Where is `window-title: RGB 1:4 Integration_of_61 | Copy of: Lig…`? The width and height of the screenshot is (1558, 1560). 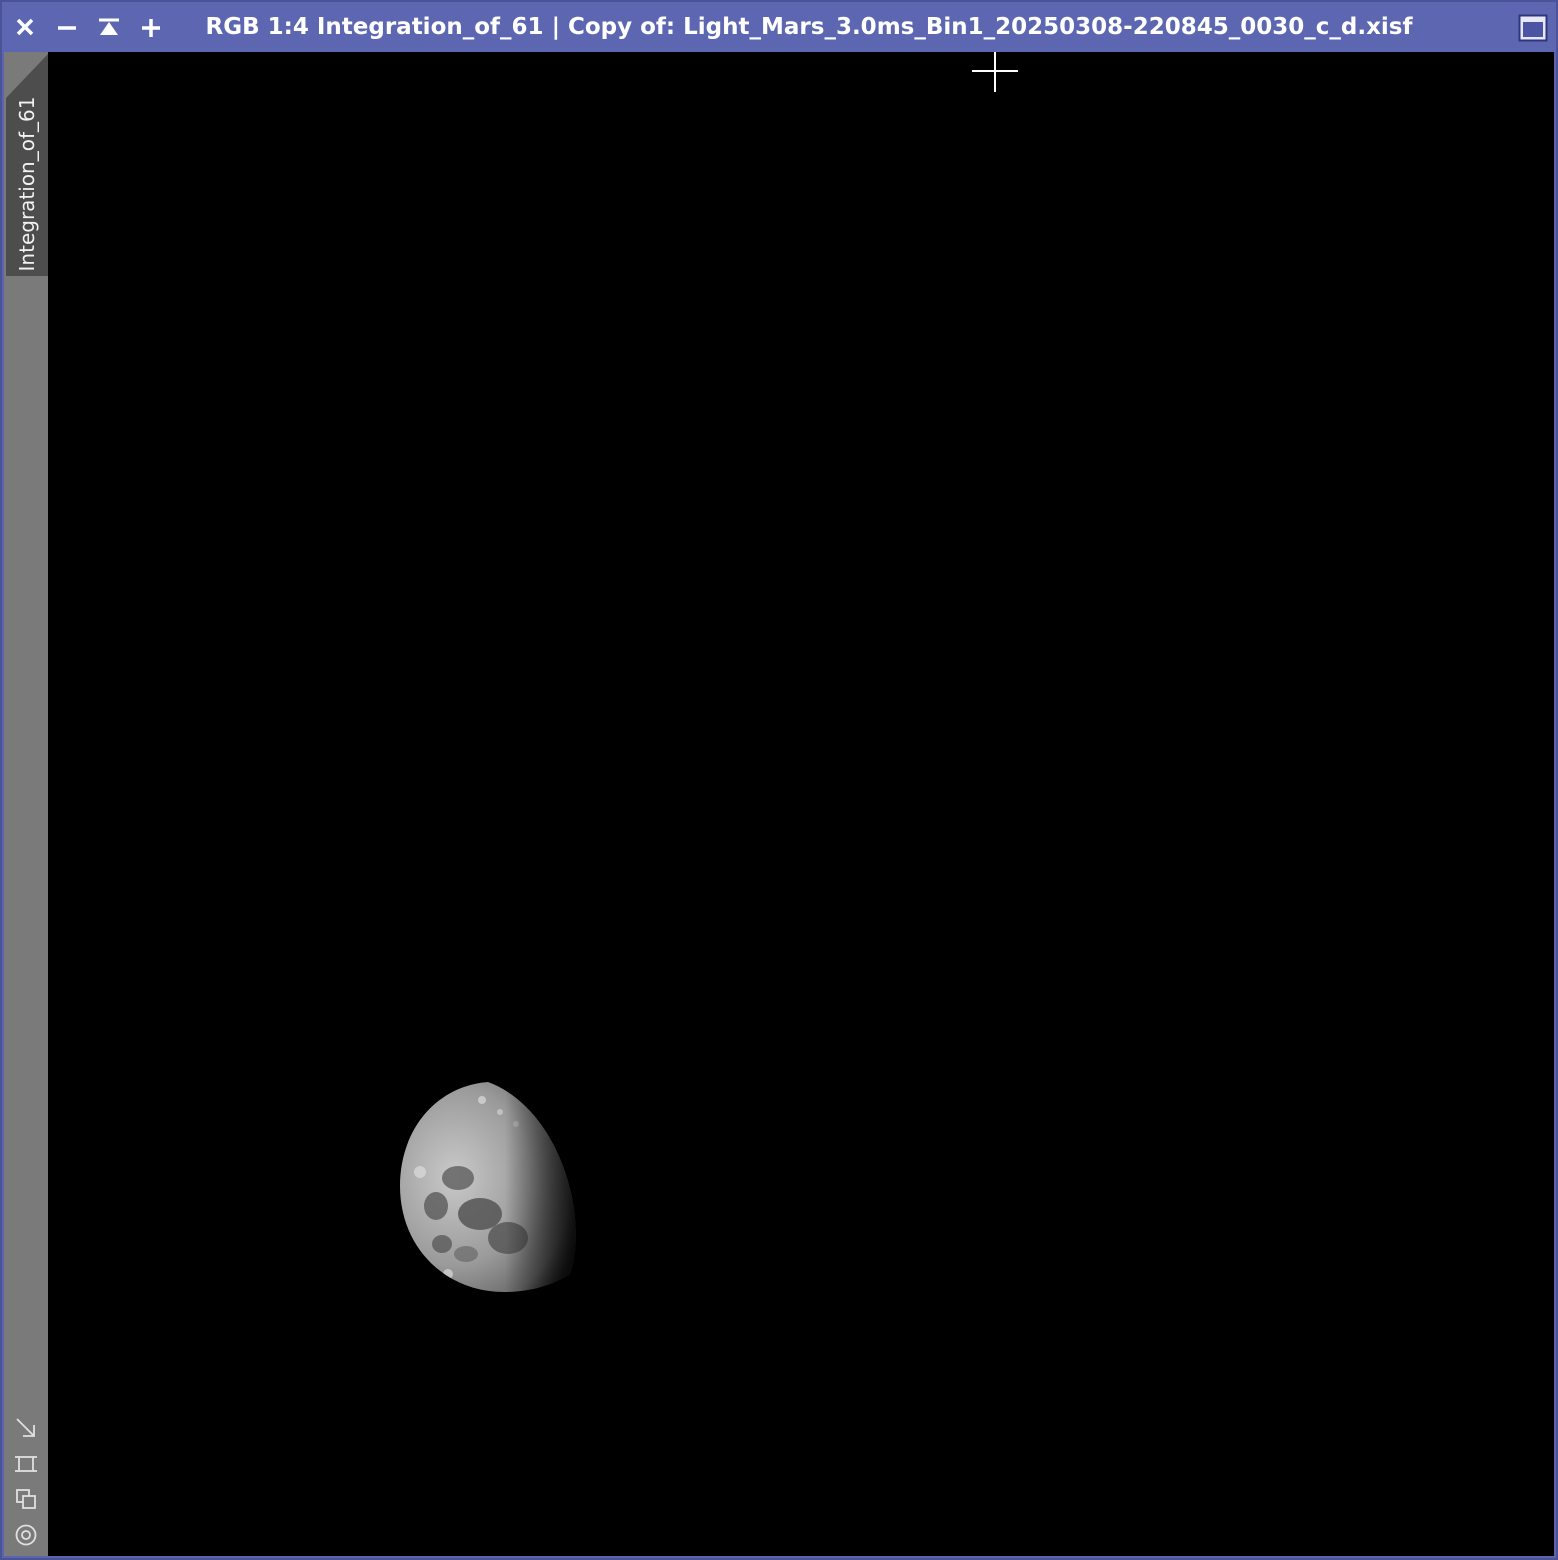
window-title: RGB 1:4 Integration_of_61 | Copy of: Lig… is located at coordinates (809, 27).